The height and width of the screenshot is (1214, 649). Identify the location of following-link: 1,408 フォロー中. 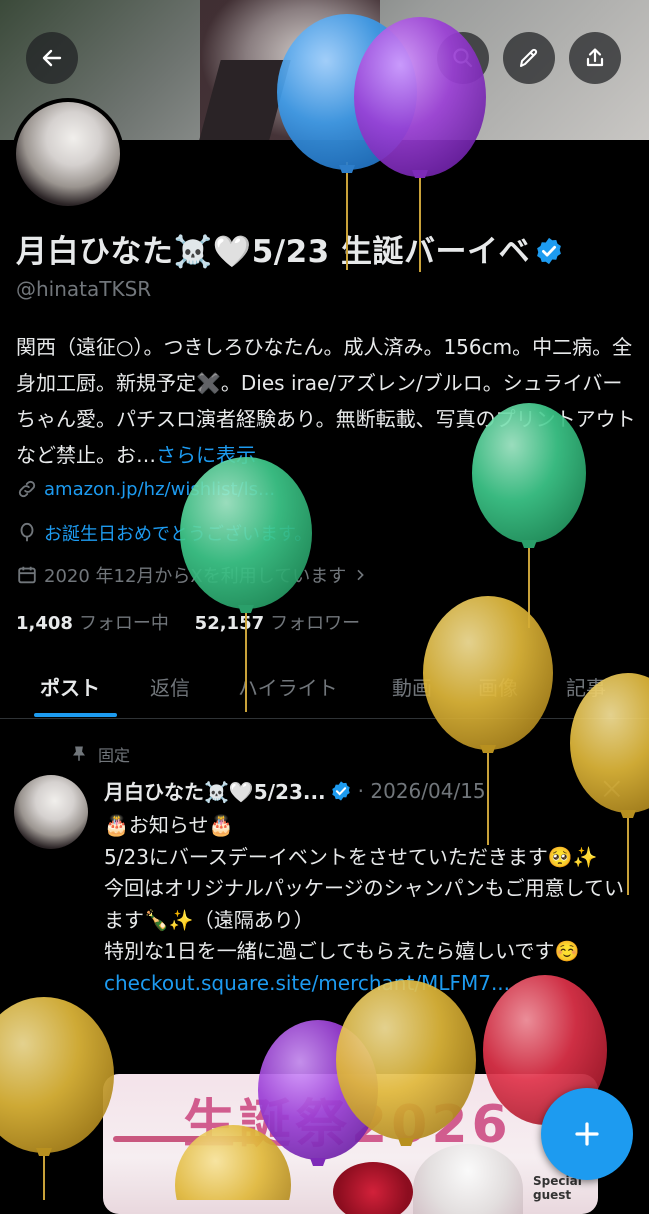
(92, 623).